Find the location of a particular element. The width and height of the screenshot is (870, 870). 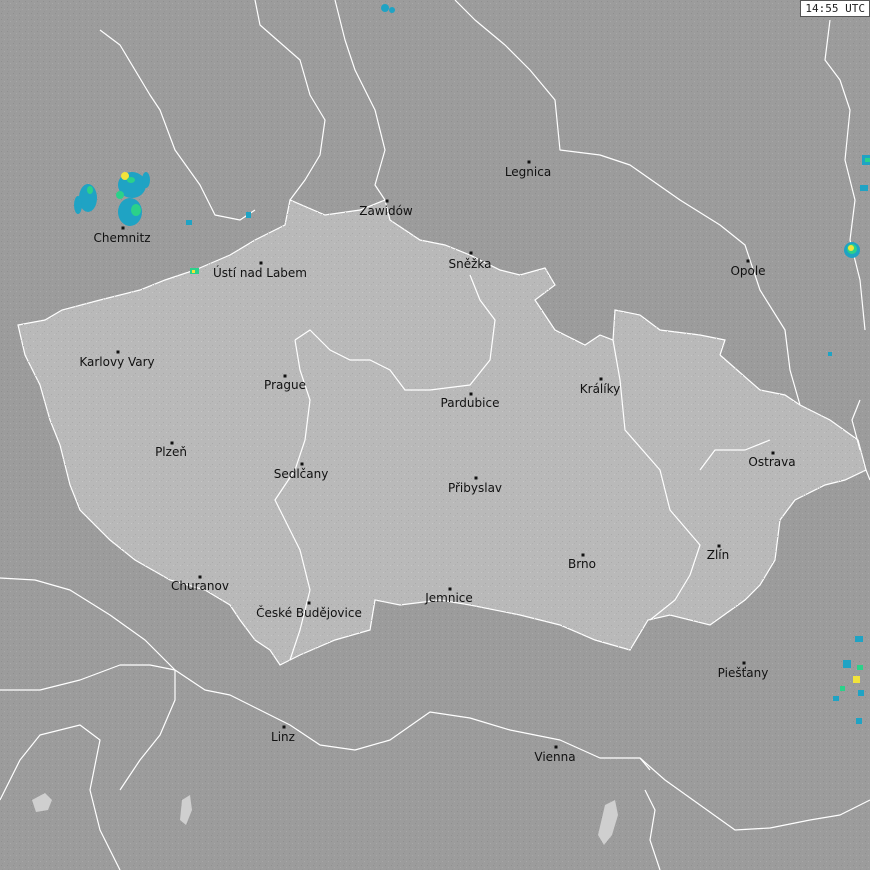

city-label-snezka: Sněžka is located at coordinates (470, 264).